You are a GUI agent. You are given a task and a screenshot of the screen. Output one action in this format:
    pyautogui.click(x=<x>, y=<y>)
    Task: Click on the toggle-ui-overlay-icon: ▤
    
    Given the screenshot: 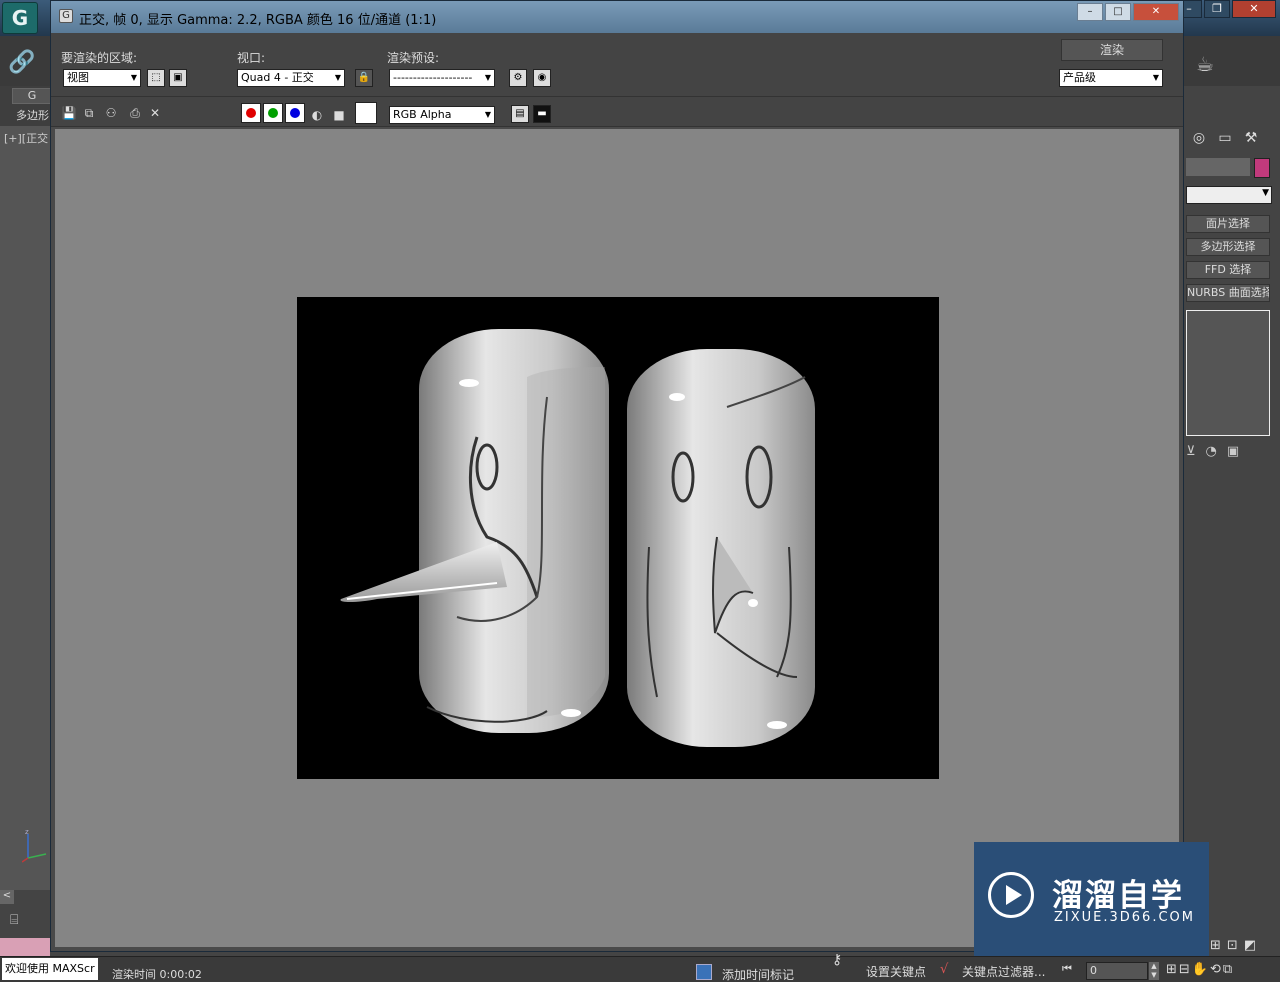 What is the action you would take?
    pyautogui.click(x=520, y=114)
    